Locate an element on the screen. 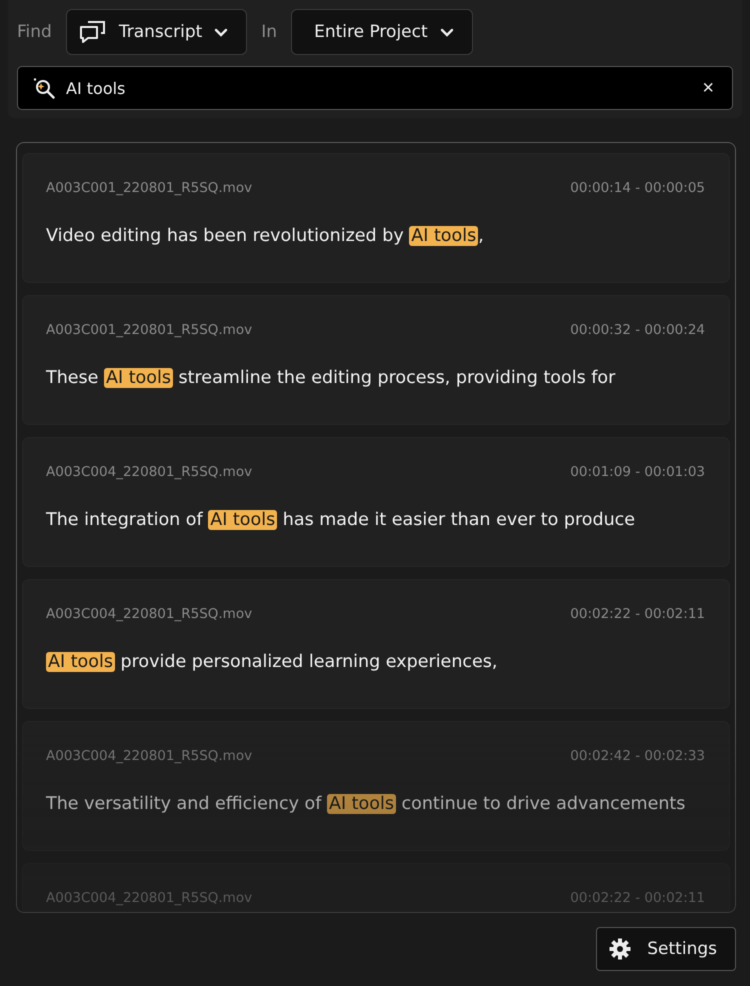 This screenshot has height=986, width=750. clear-button: × is located at coordinates (708, 88).